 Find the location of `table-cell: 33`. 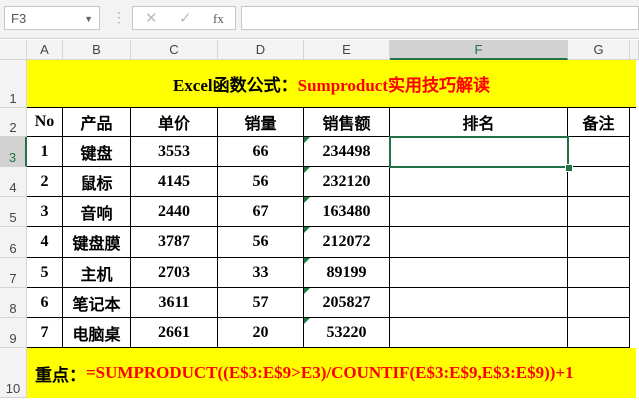

table-cell: 33 is located at coordinates (261, 273).